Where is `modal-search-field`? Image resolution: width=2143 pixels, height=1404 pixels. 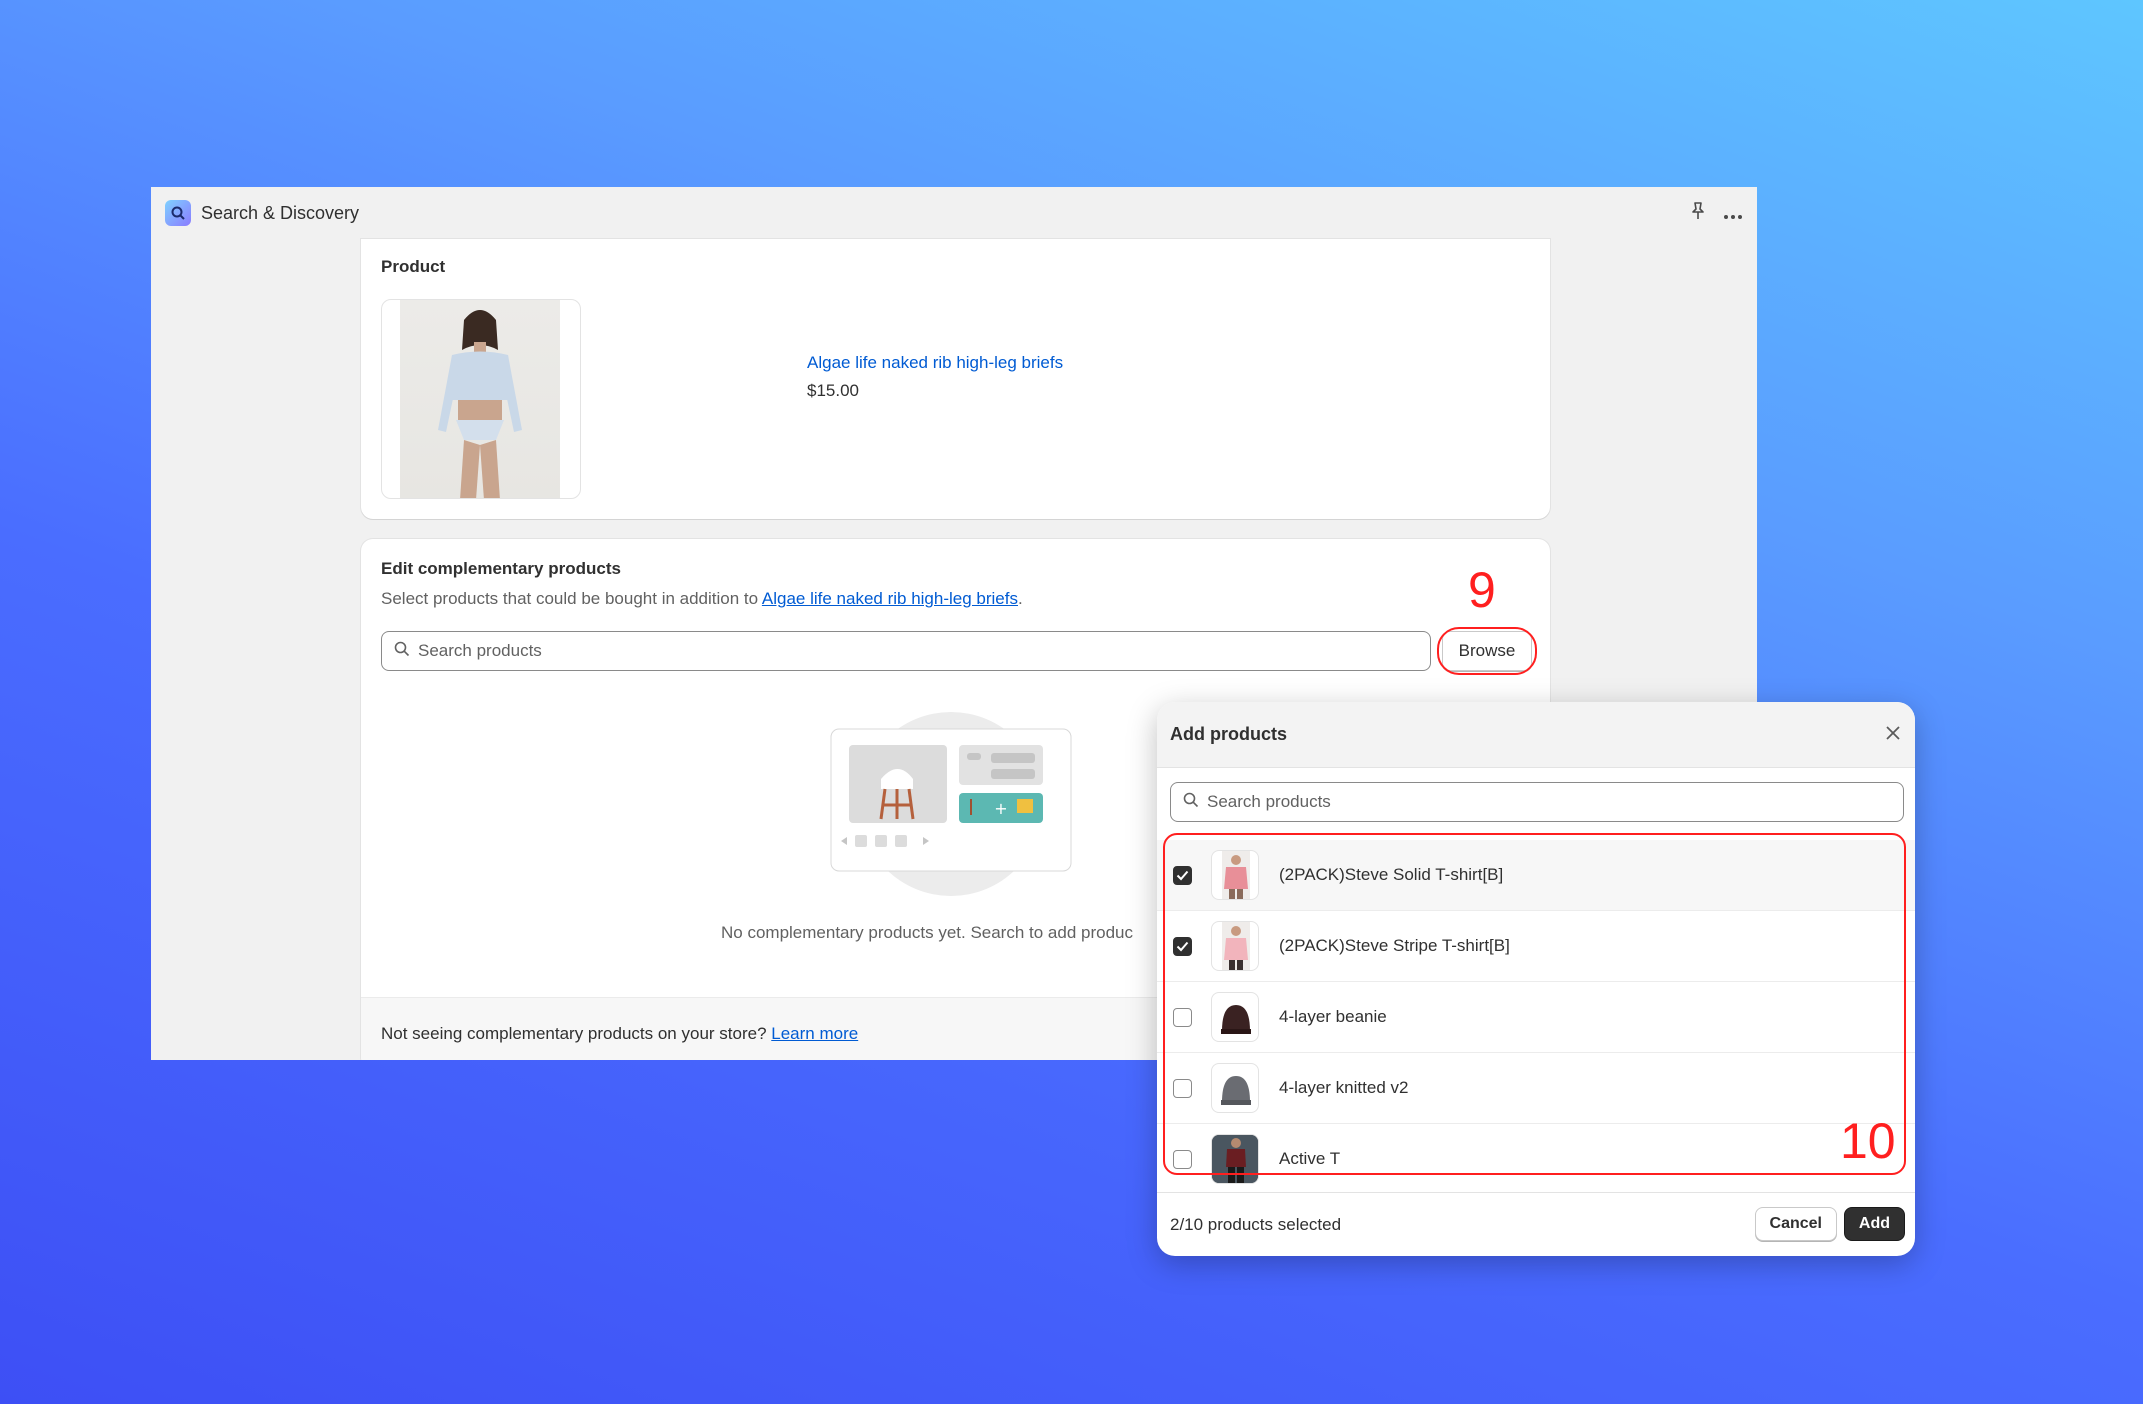
modal-search-field is located at coordinates (1537, 802).